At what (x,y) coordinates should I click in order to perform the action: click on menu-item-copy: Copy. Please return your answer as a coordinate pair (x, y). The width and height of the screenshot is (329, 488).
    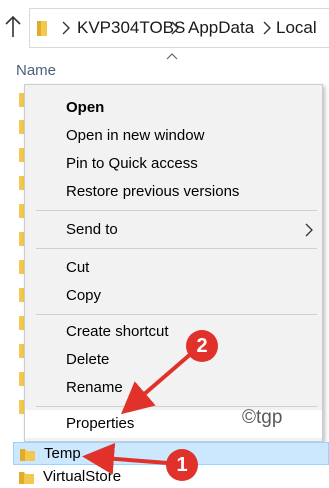
    Looking at the image, I should click on (173, 296).